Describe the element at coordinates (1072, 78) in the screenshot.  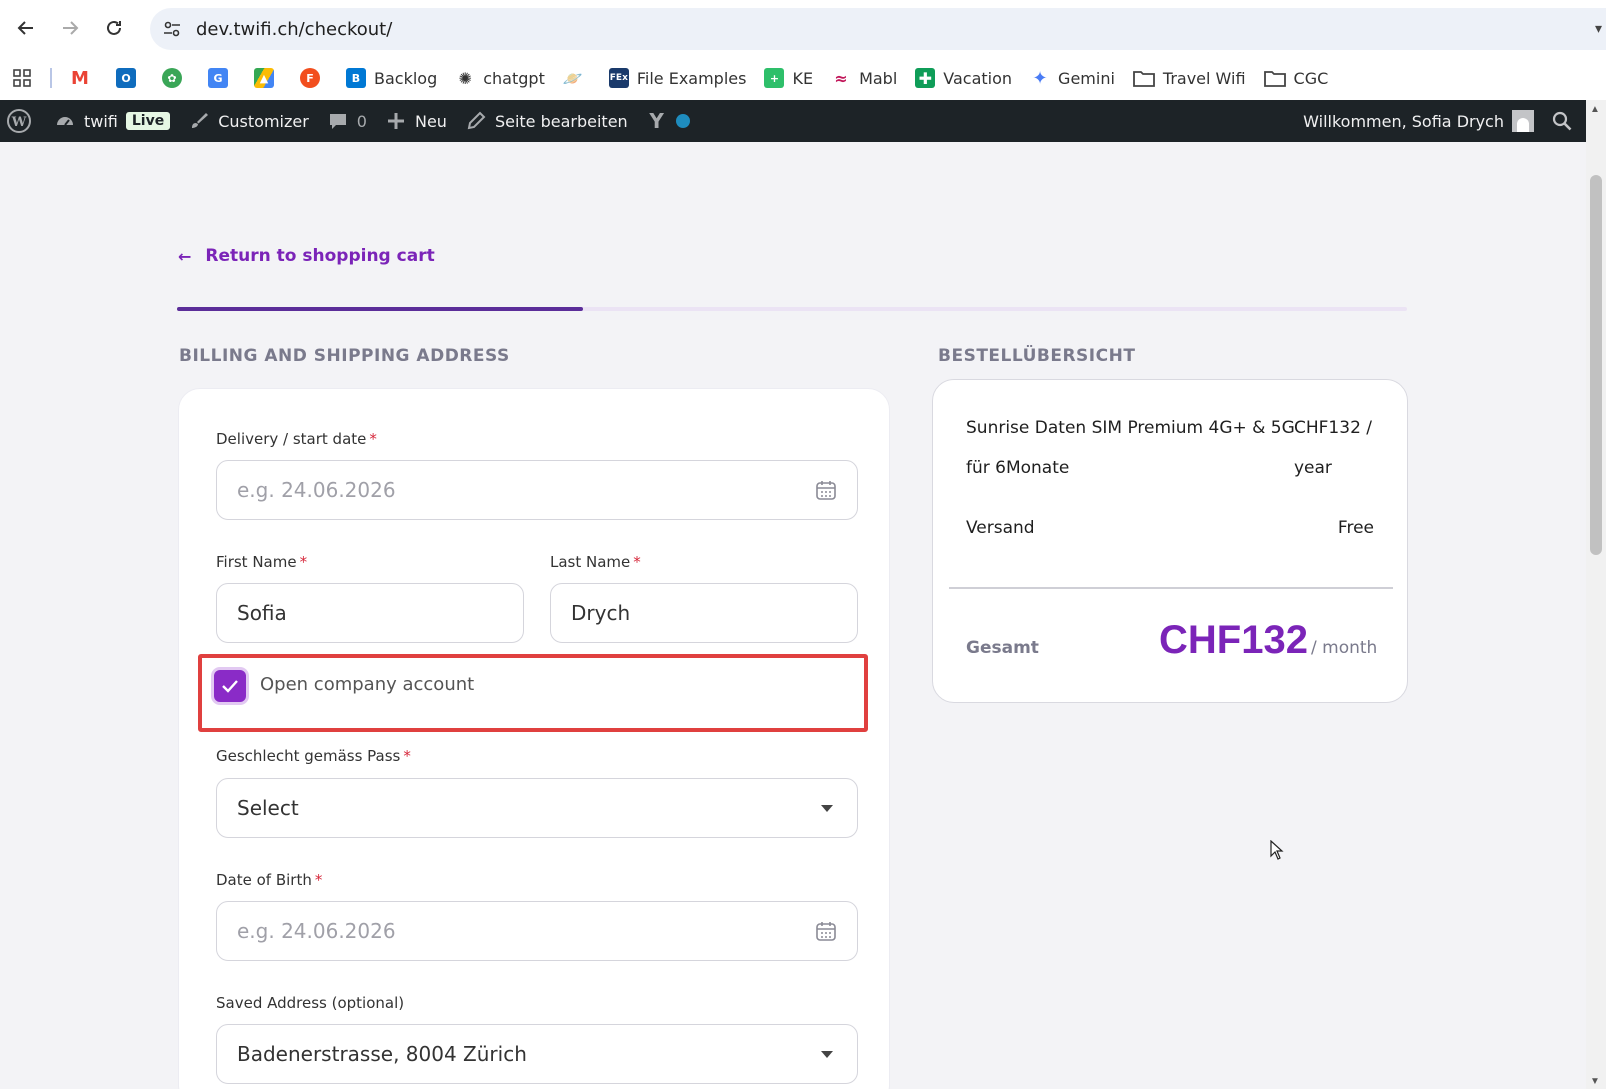
I see `bookmark-gemini: ✦ Gemini` at that location.